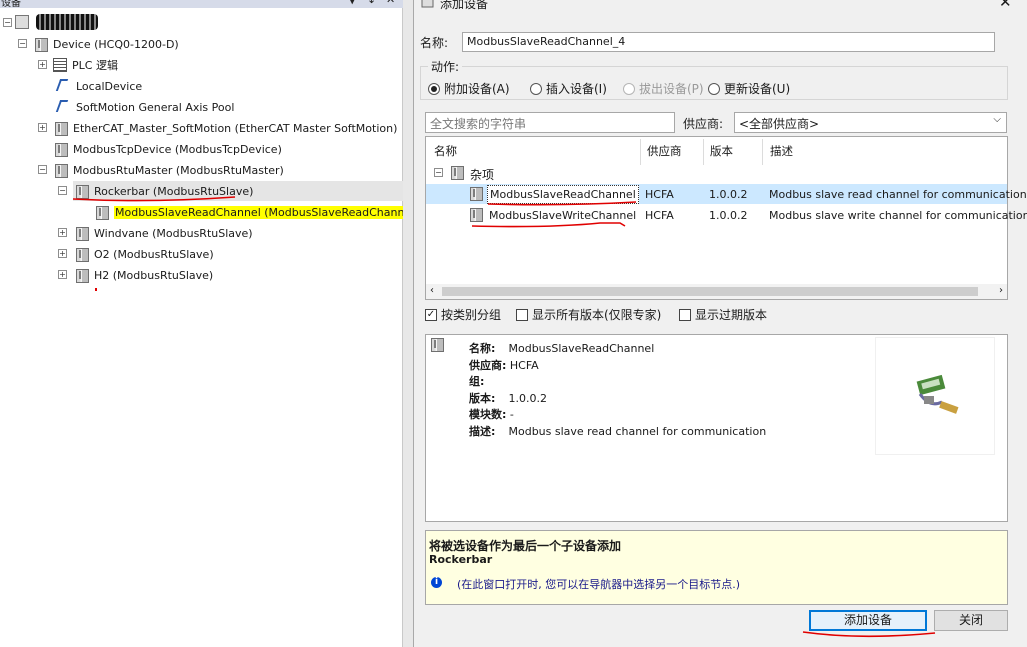 This screenshot has width=1027, height=647. I want to click on name-label: 名称:, so click(434, 43).